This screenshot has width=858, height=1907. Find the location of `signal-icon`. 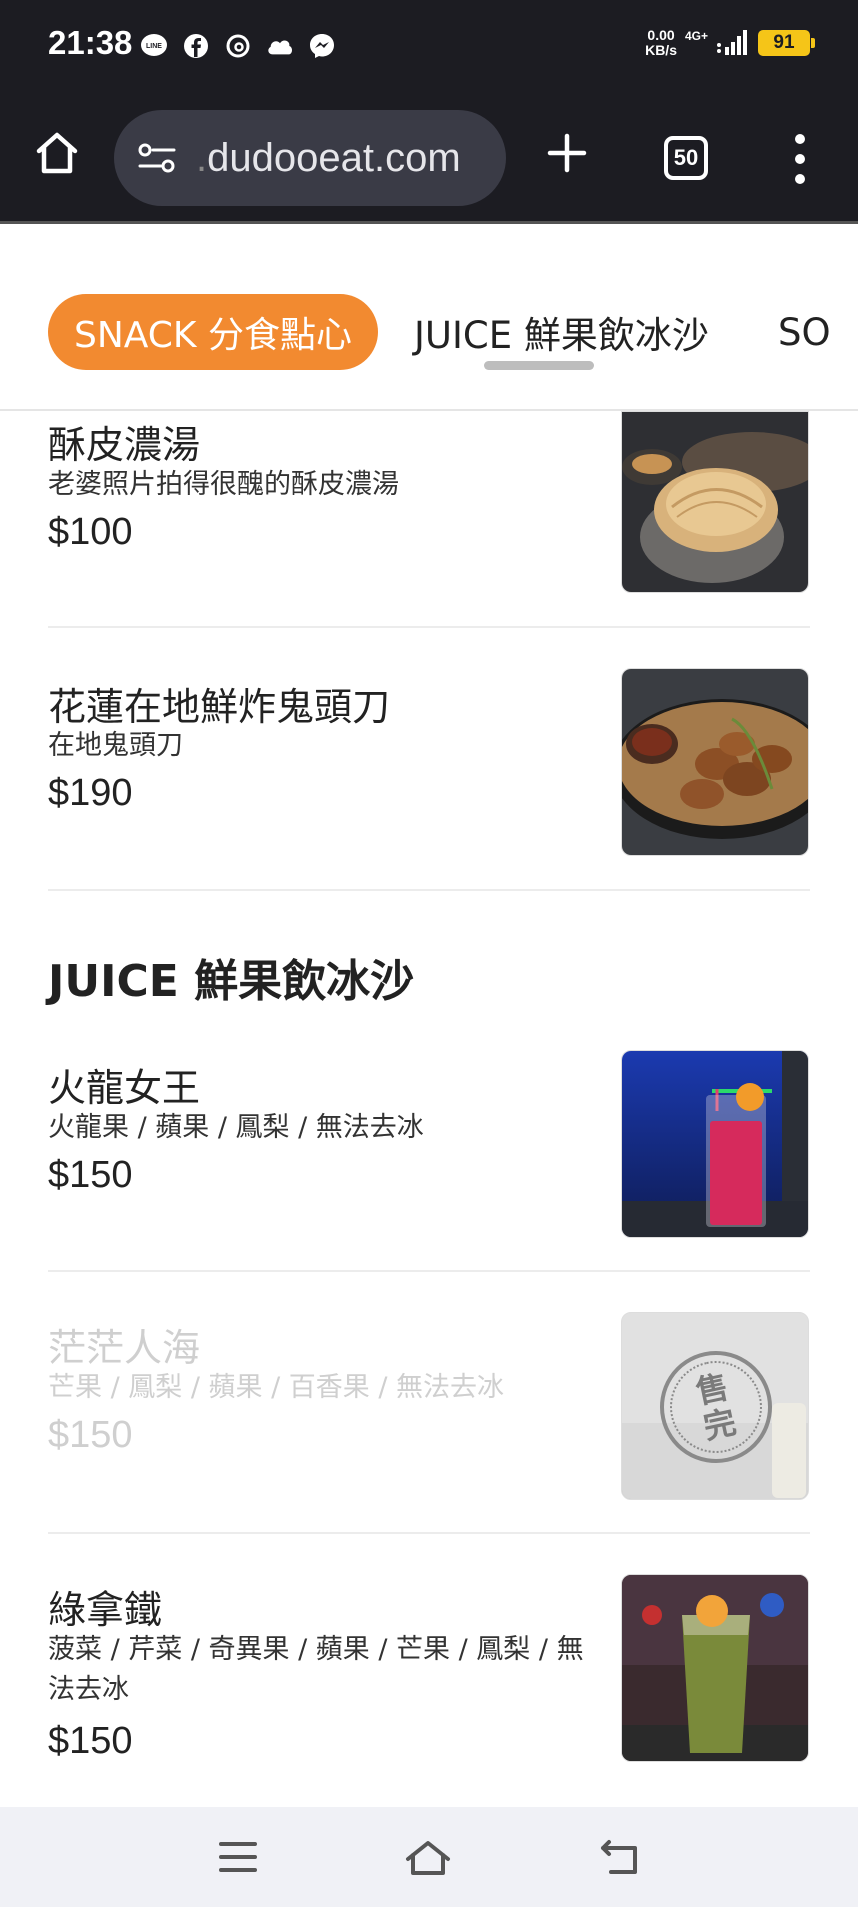

signal-icon is located at coordinates (732, 42).